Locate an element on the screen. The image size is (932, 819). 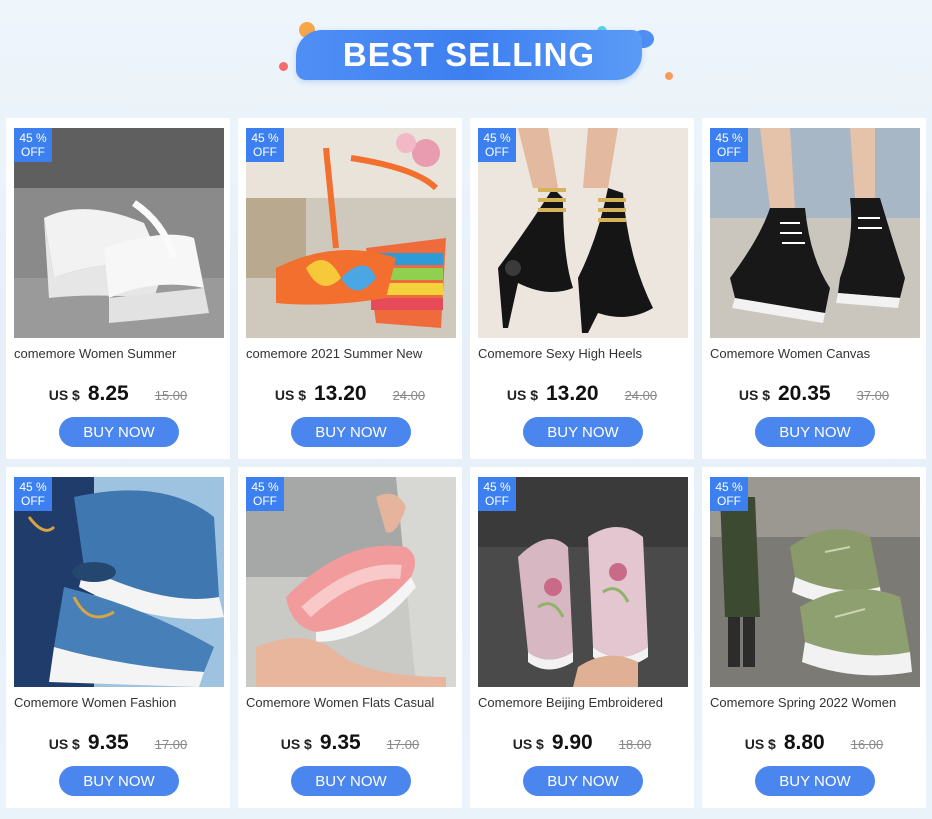
product-title: Comemore Sexy High Heels is located at coordinates (583, 353).